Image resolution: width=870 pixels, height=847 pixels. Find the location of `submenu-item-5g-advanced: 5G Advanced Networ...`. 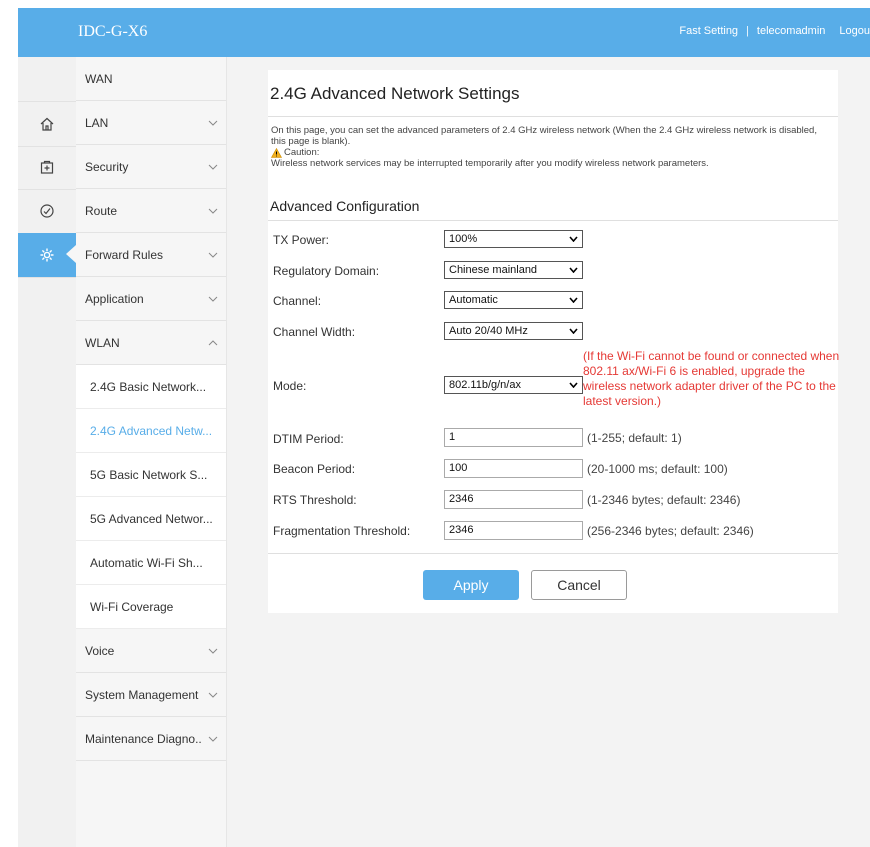

submenu-item-5g-advanced: 5G Advanced Networ... is located at coordinates (151, 519).